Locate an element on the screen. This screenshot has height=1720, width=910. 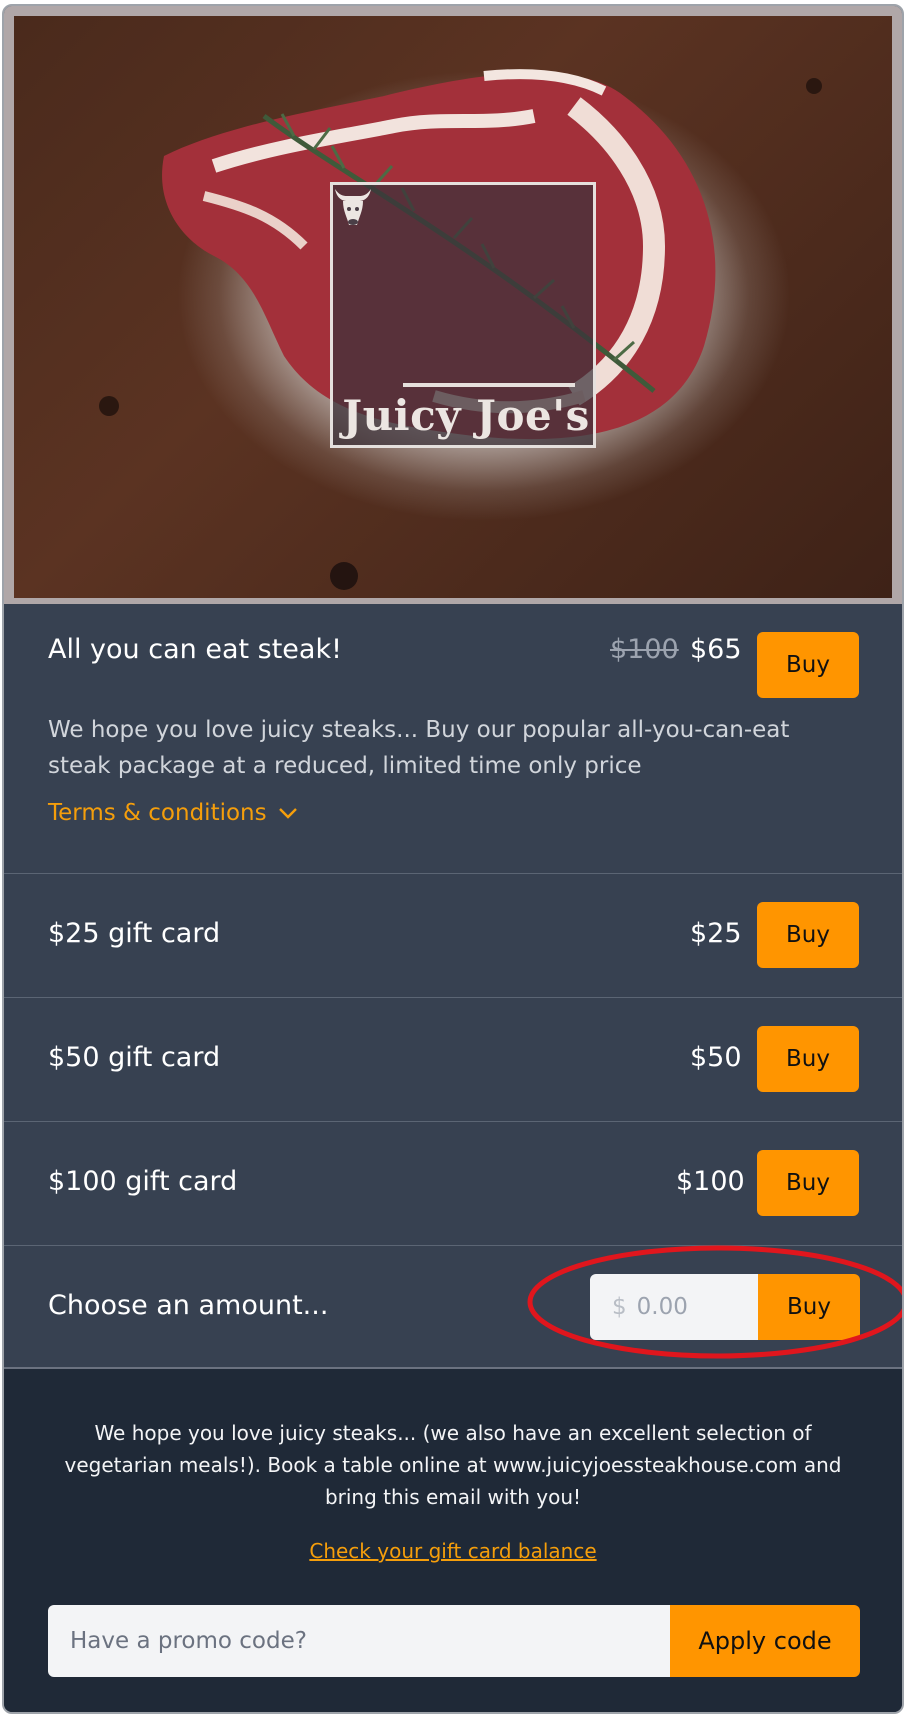
terms-toggle: Terms & conditions is located at coordinates (173, 813).